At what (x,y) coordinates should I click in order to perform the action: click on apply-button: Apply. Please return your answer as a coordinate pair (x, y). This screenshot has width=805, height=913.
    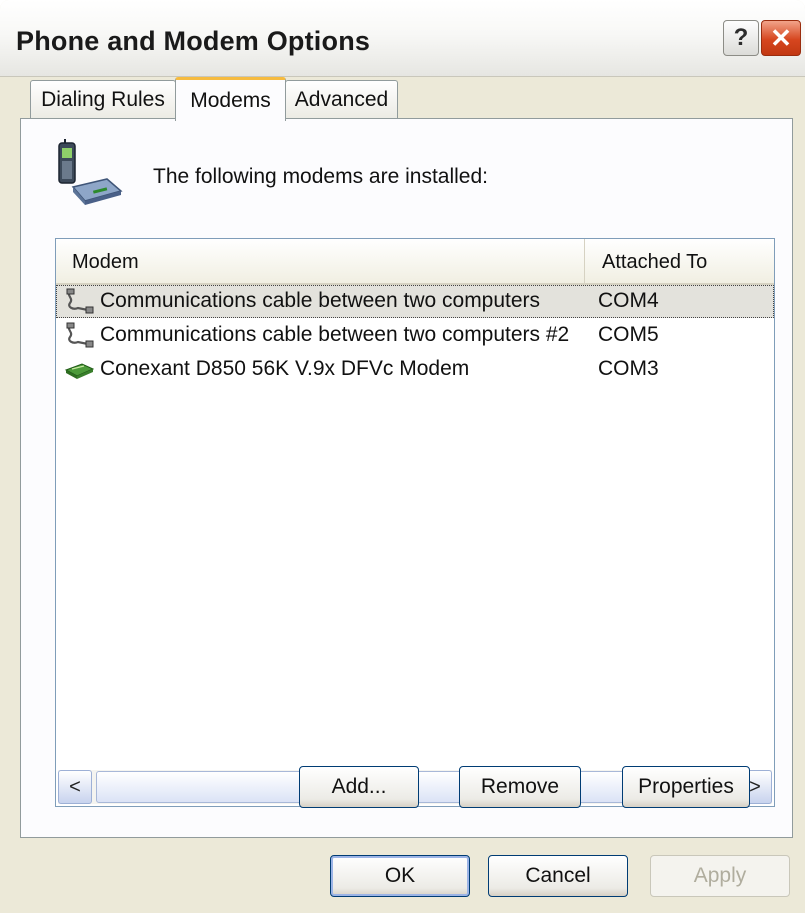
    Looking at the image, I should click on (720, 876).